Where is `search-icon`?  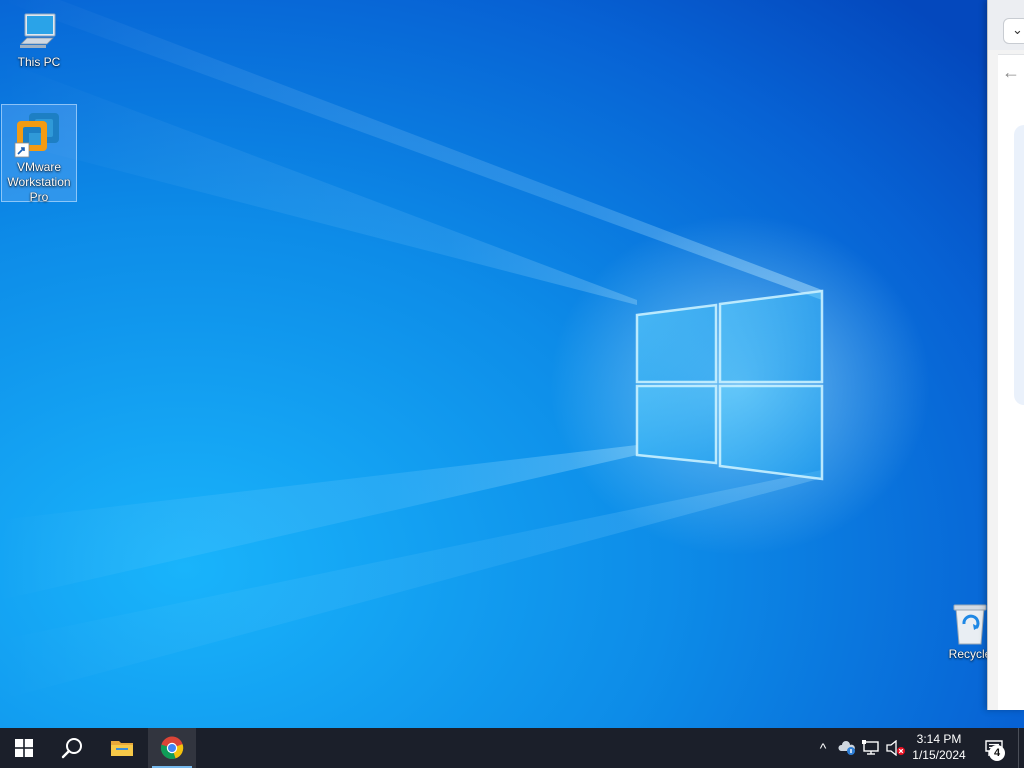
search-icon is located at coordinates (71, 748).